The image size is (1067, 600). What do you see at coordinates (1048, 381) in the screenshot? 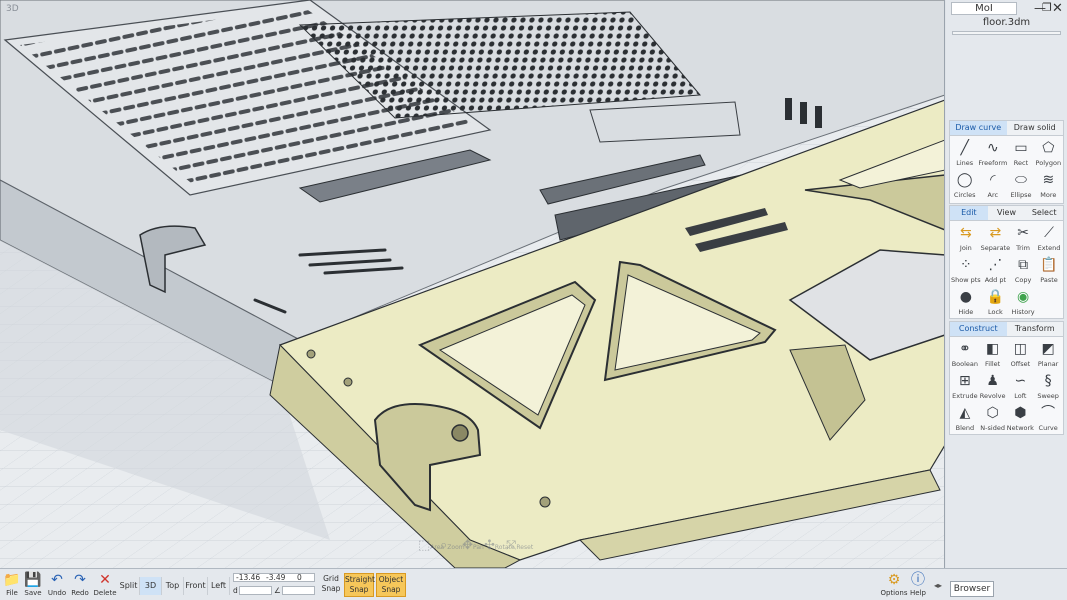
I see `sweep-icon: §` at bounding box center [1048, 381].